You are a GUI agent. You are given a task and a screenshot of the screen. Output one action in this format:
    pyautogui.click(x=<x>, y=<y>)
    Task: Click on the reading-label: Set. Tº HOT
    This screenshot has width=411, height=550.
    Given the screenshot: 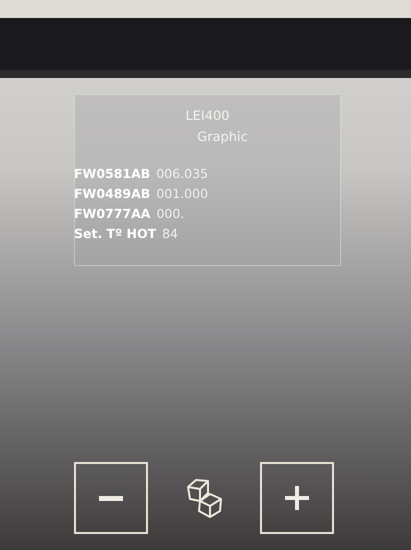 What is the action you would take?
    pyautogui.click(x=115, y=233)
    